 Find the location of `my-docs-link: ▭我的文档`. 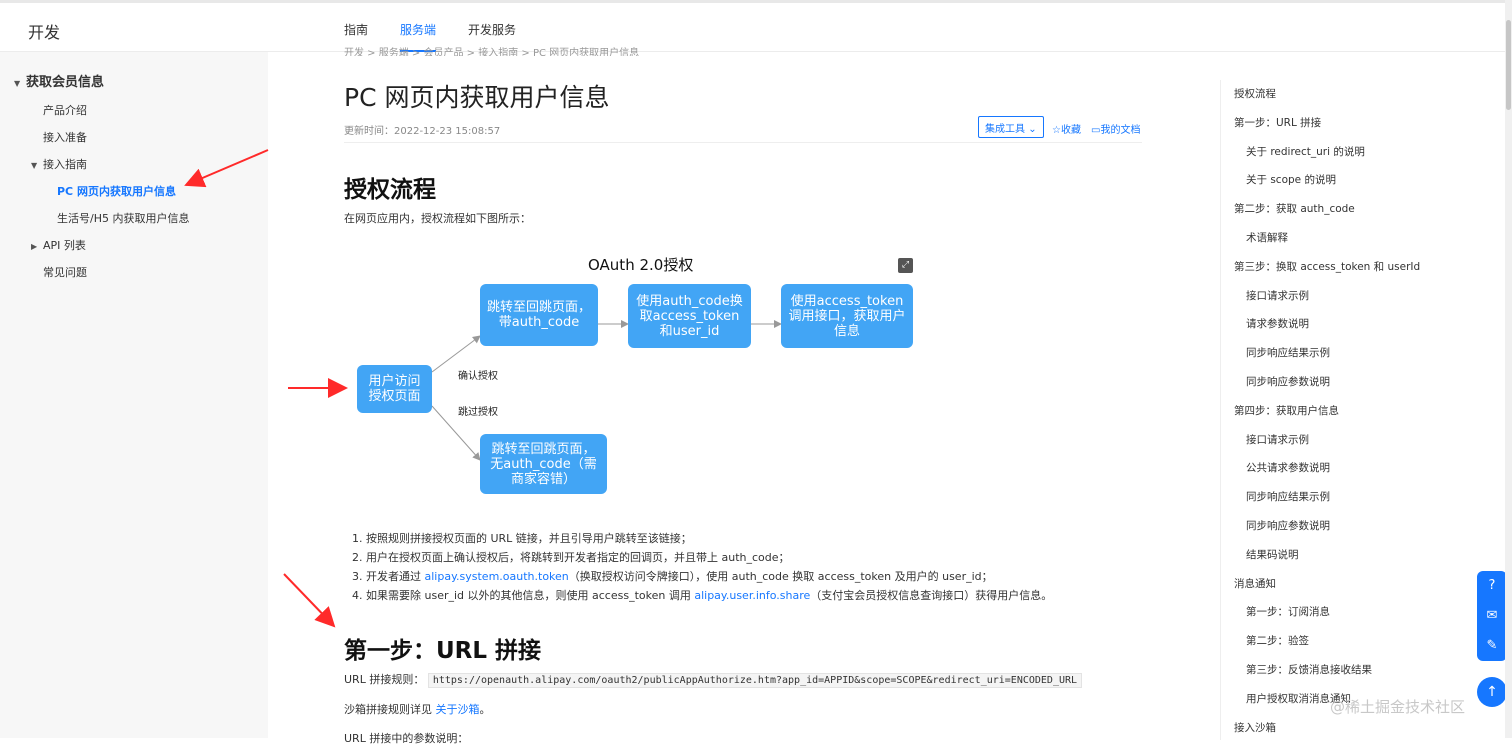

my-docs-link: ▭我的文档 is located at coordinates (1115, 128).